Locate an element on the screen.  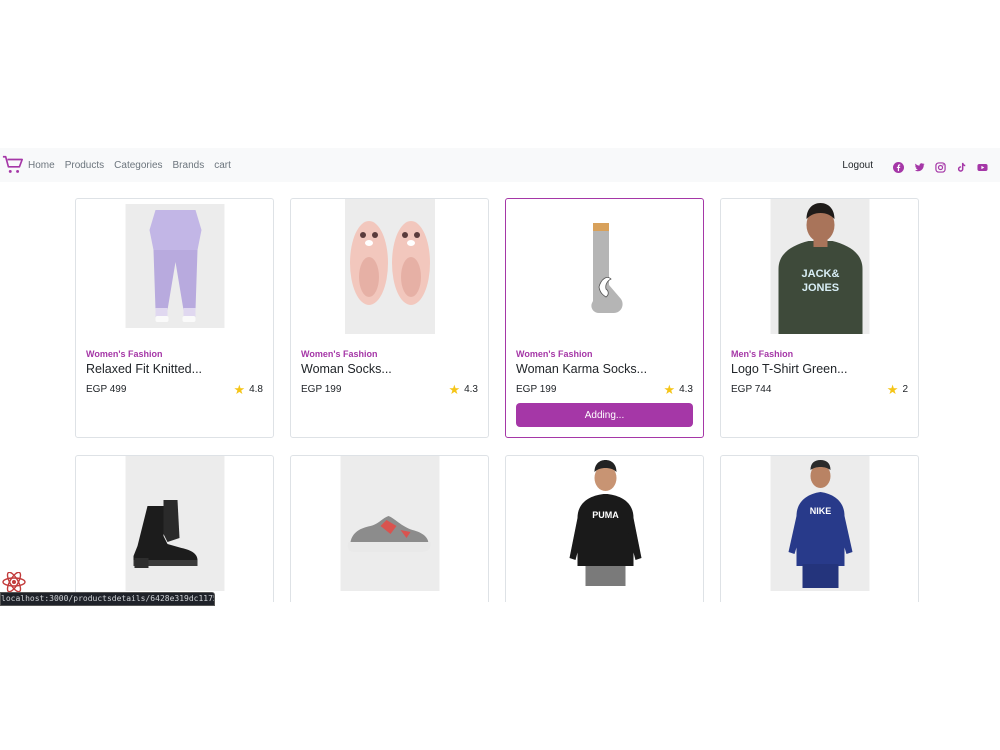
product-rating: ★ 2 is located at coordinates (897, 389).